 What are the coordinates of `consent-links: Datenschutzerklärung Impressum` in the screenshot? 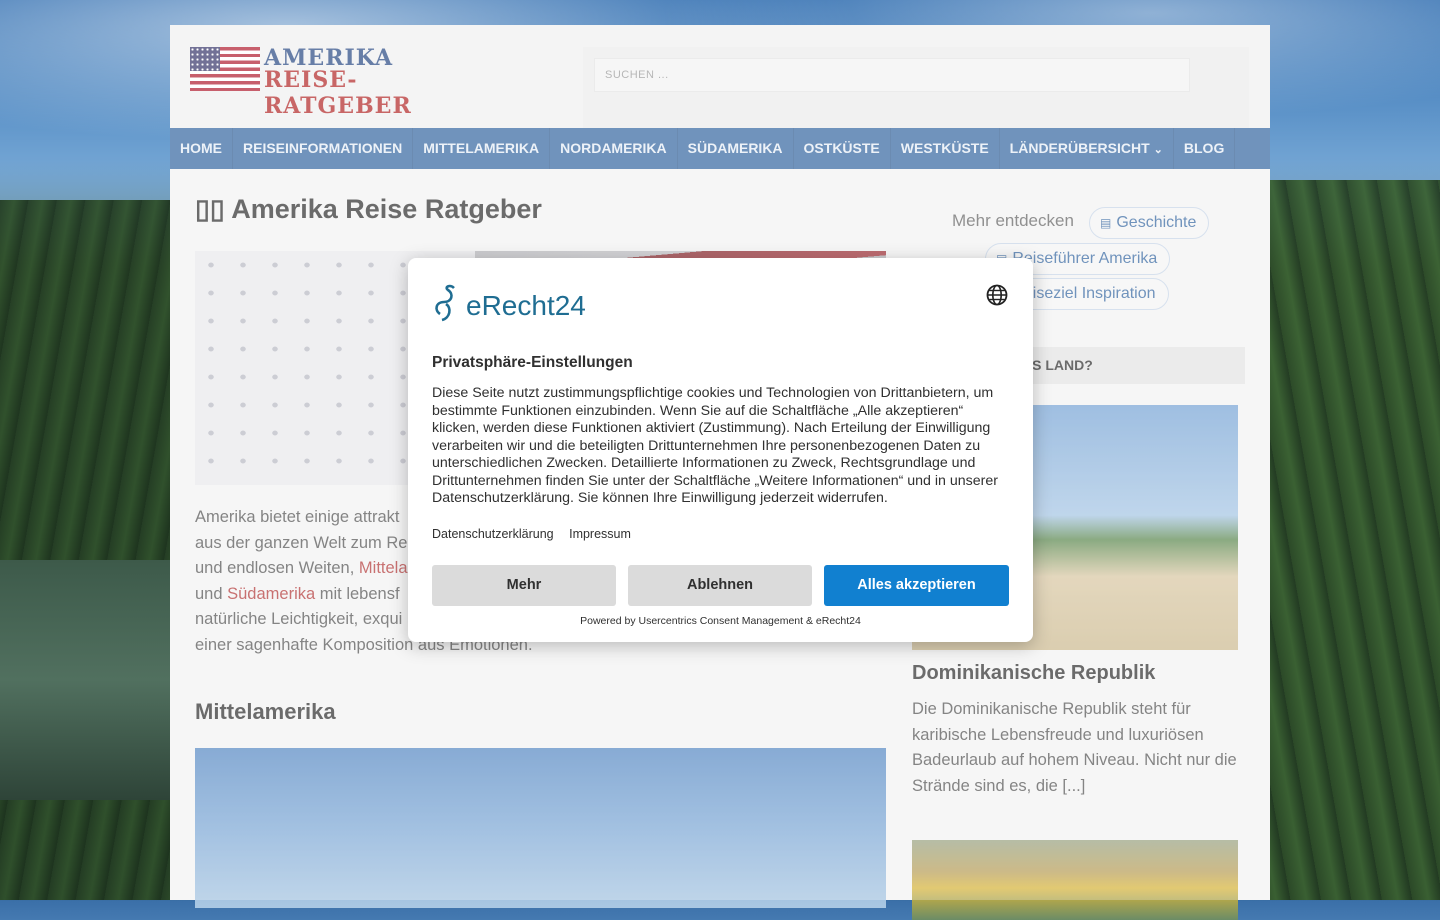 It's located at (537, 534).